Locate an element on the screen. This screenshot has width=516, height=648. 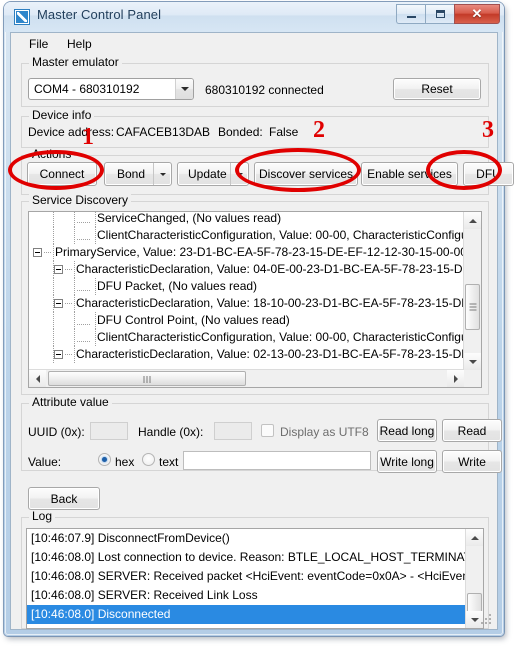
minimize-button is located at coordinates (410, 14).